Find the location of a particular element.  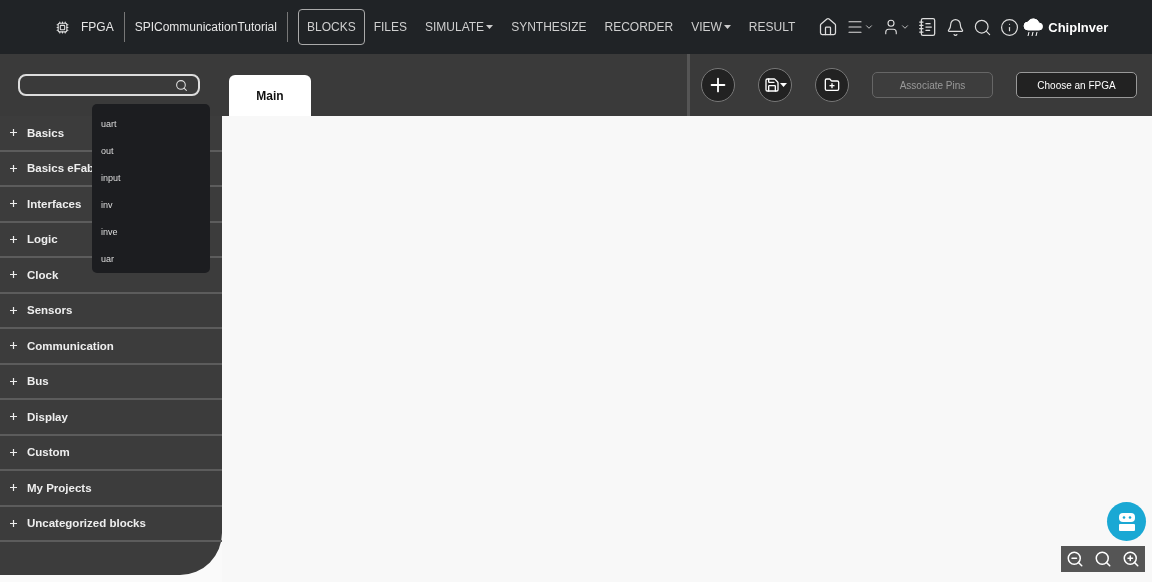

logo-text: ChipInver is located at coordinates (1078, 27).